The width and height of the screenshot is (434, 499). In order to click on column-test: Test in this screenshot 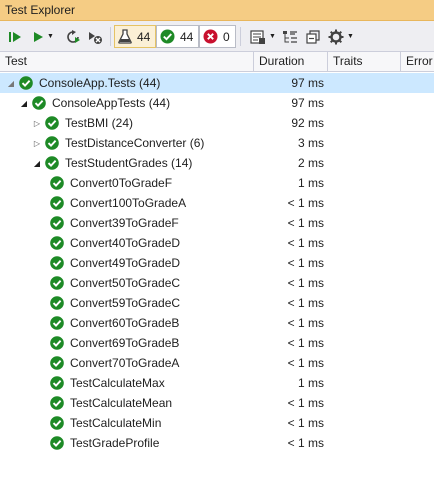, I will do `click(126, 62)`.